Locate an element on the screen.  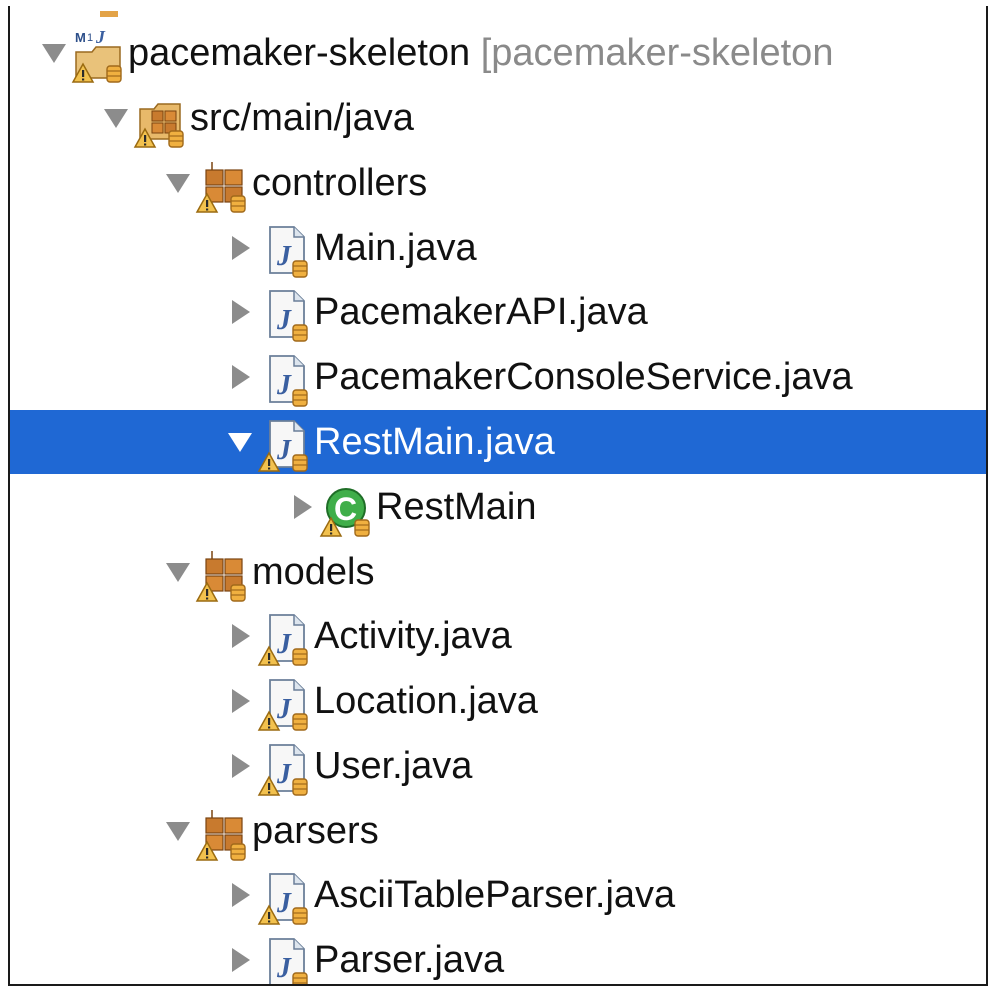
tree-row-file: J Location.java is located at coordinates (498, 701).